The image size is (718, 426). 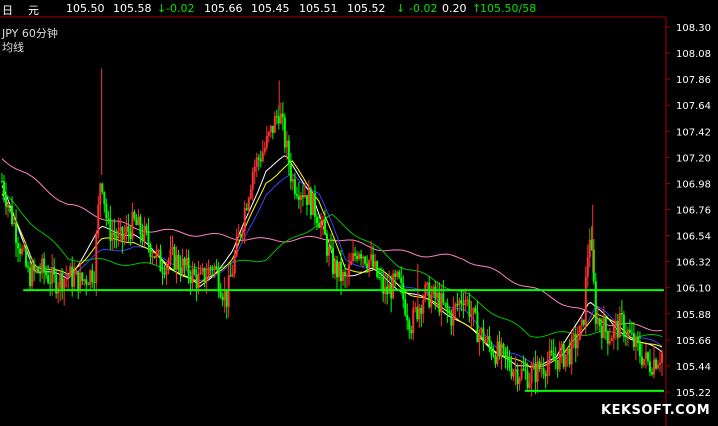 I want to click on price-tick-label: 107.20, so click(x=693, y=158).